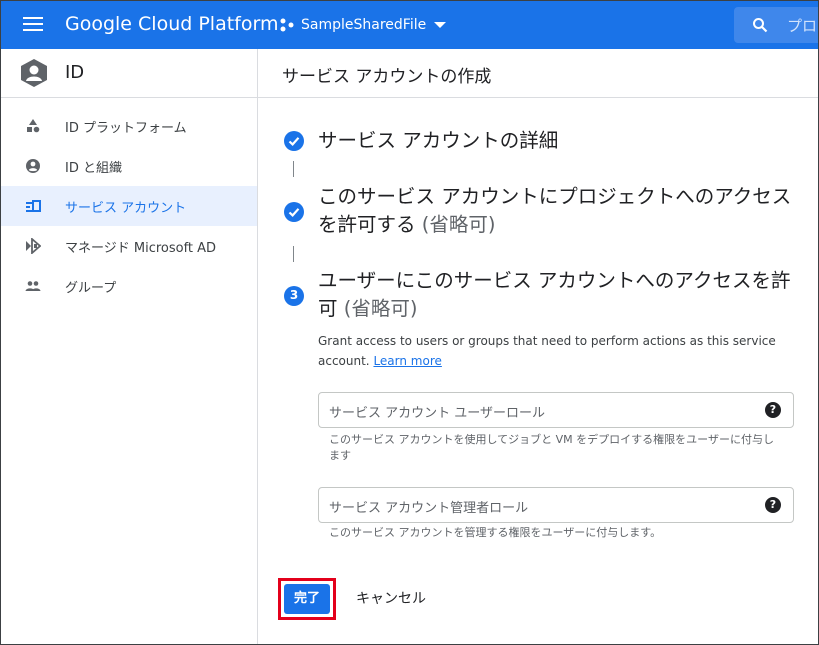 The image size is (819, 645). What do you see at coordinates (33, 166) in the screenshot?
I see `account-circle-icon` at bounding box center [33, 166].